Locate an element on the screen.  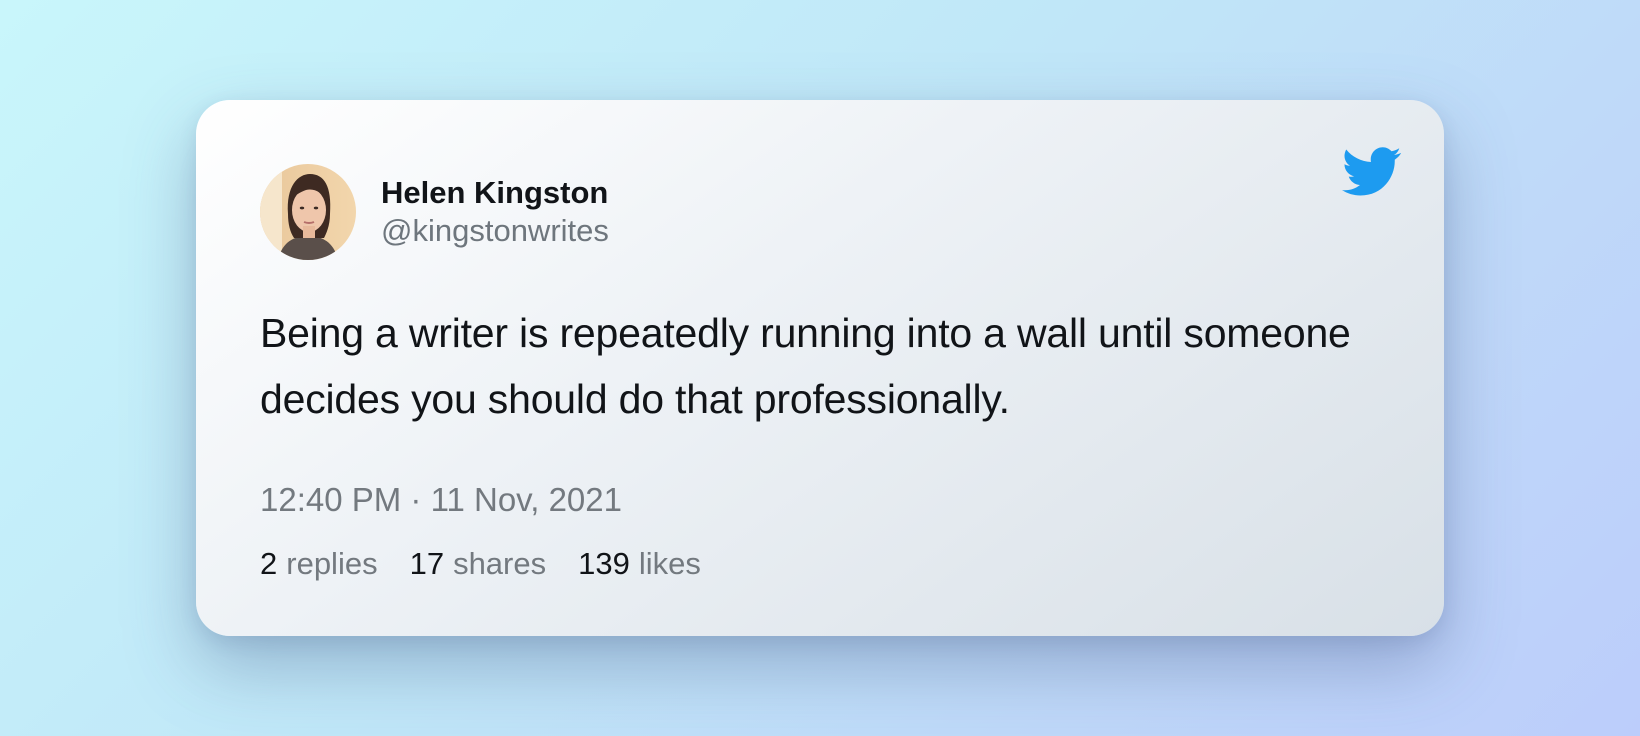
likes-stat: 139 likes is located at coordinates (639, 564).